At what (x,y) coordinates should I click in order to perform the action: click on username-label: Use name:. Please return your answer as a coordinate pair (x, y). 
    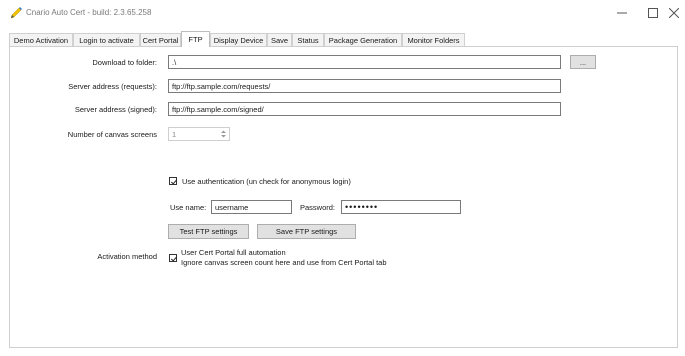
    Looking at the image, I should click on (188, 207).